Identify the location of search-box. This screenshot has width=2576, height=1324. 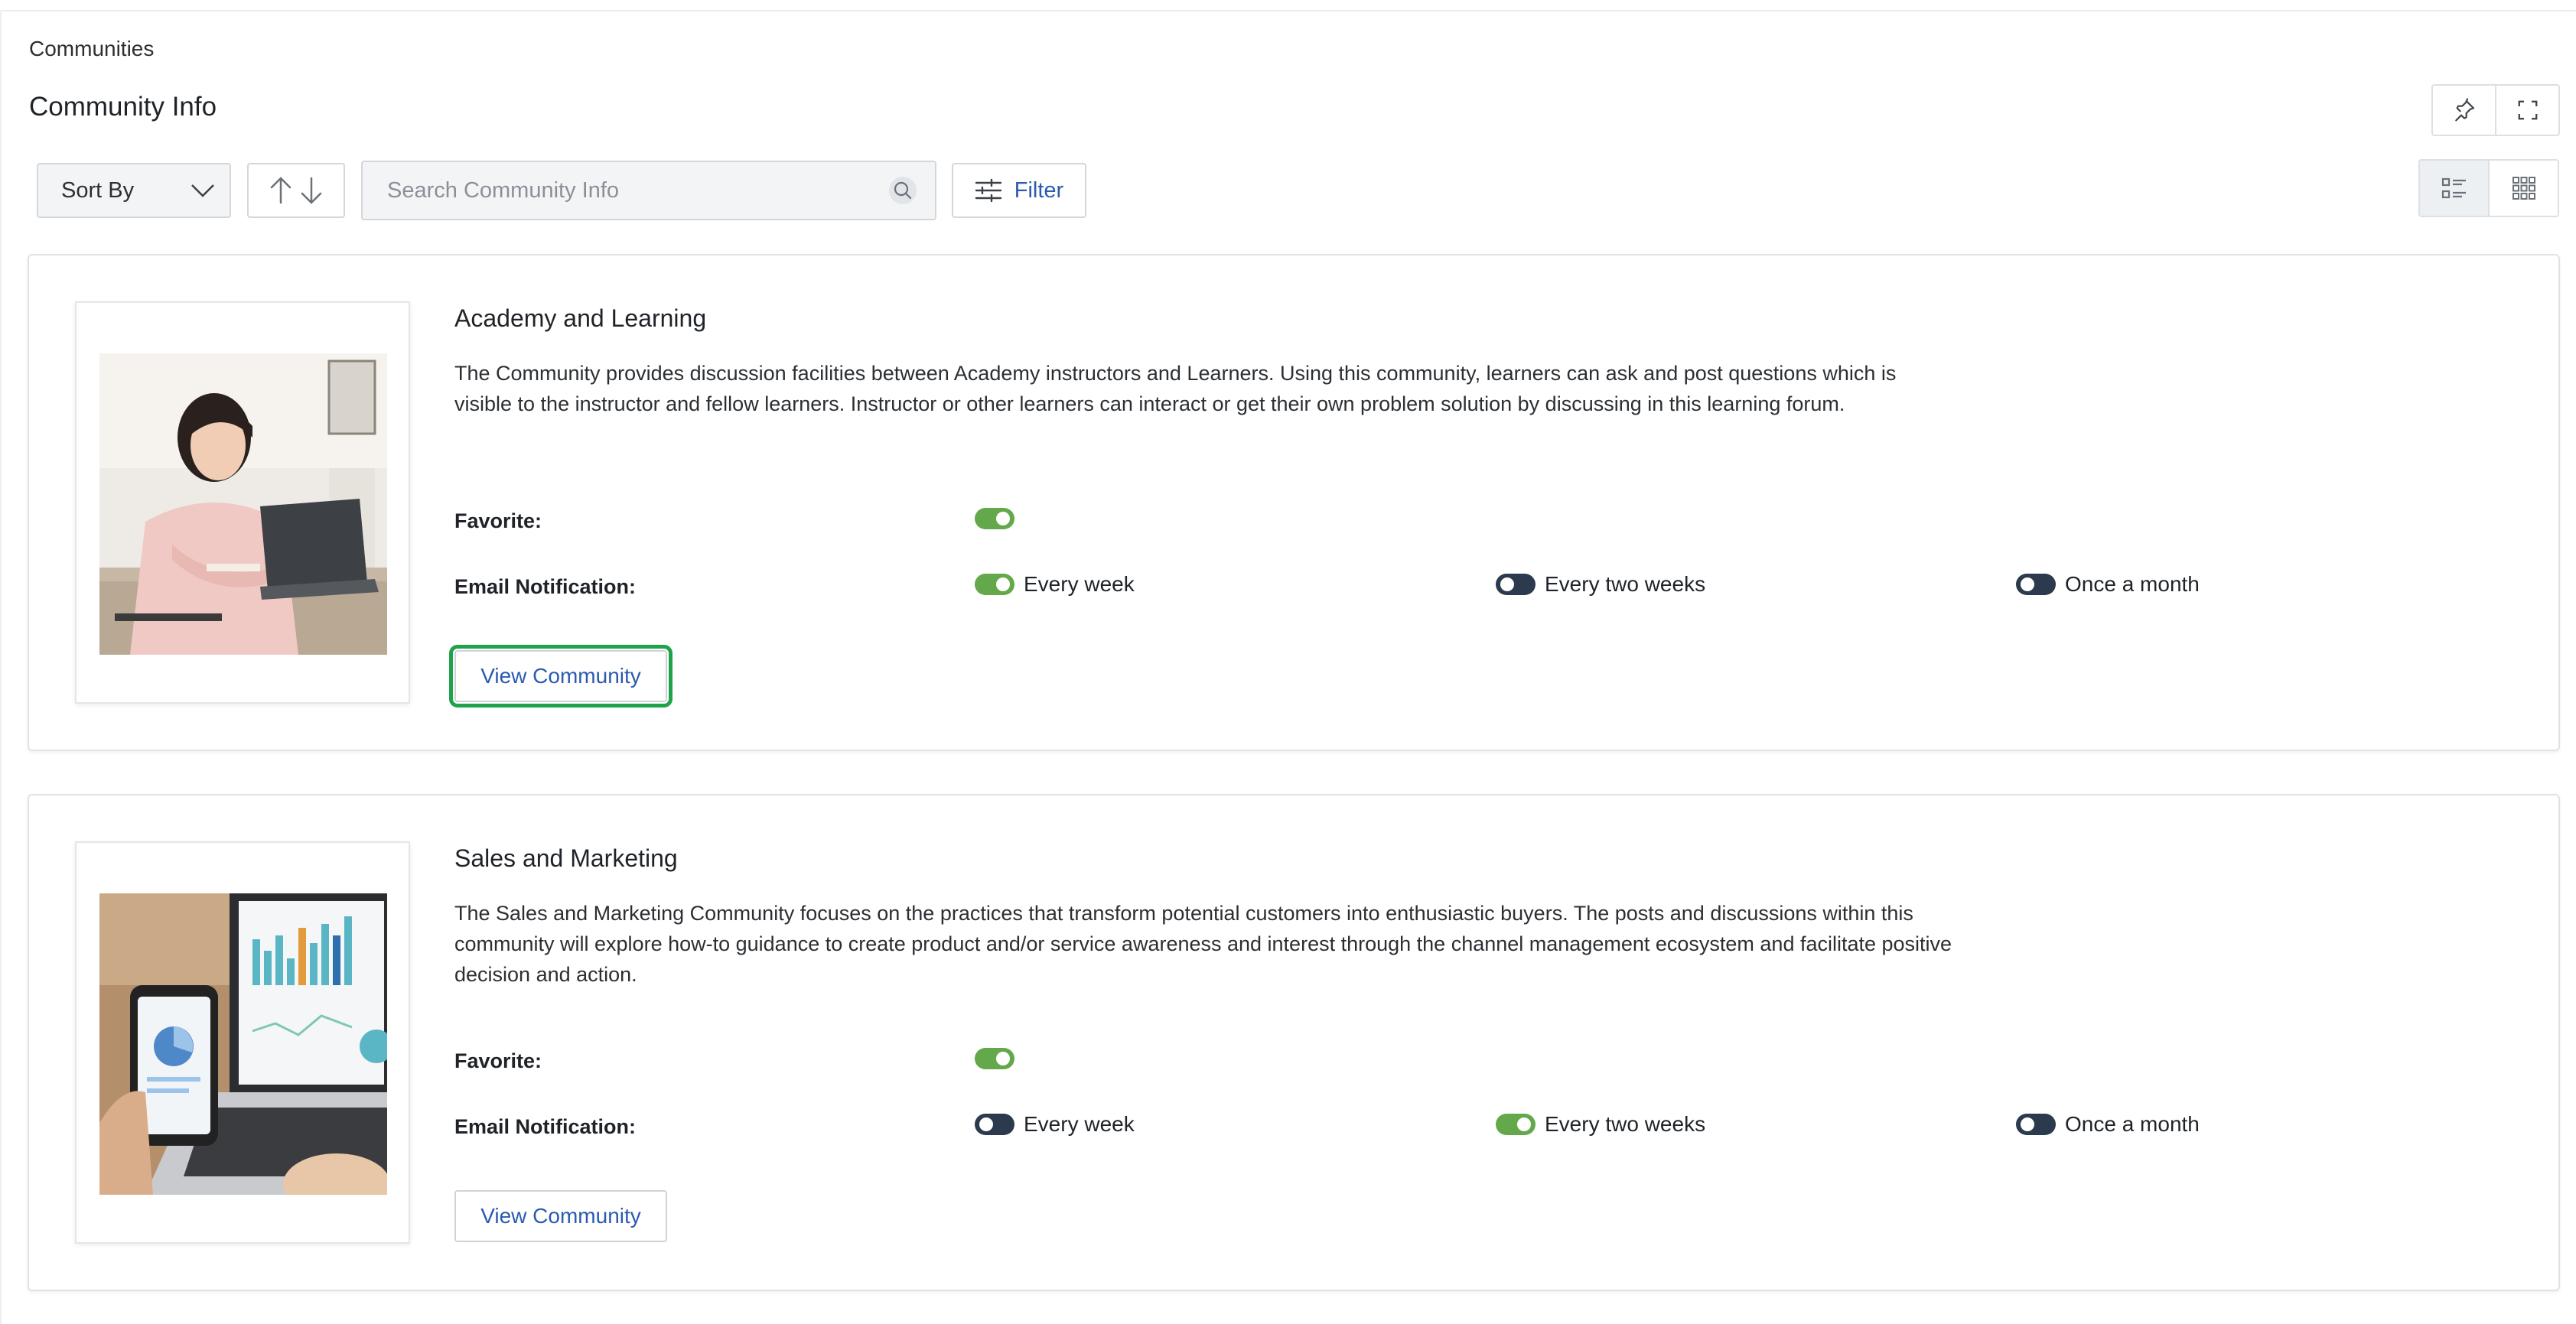
(648, 190).